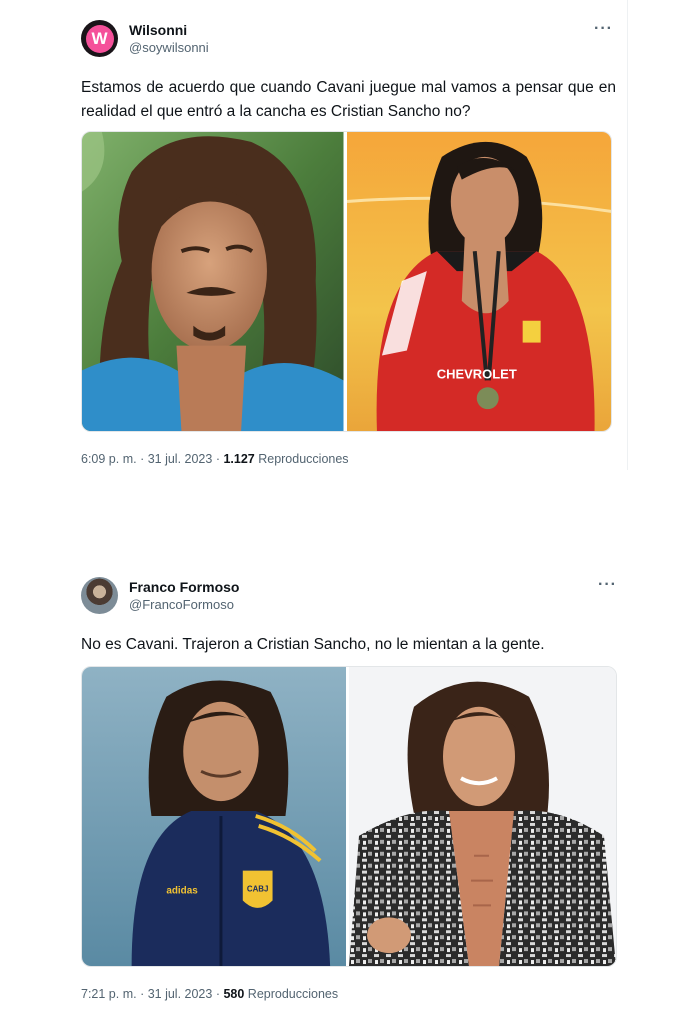  I want to click on views-count: 1.127, so click(239, 459).